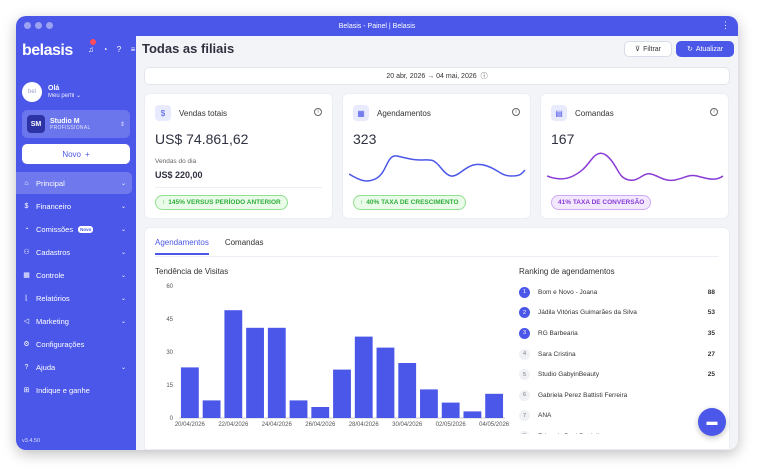  What do you see at coordinates (70, 127) in the screenshot?
I see `studio-plan: PROFISSIONAL` at bounding box center [70, 127].